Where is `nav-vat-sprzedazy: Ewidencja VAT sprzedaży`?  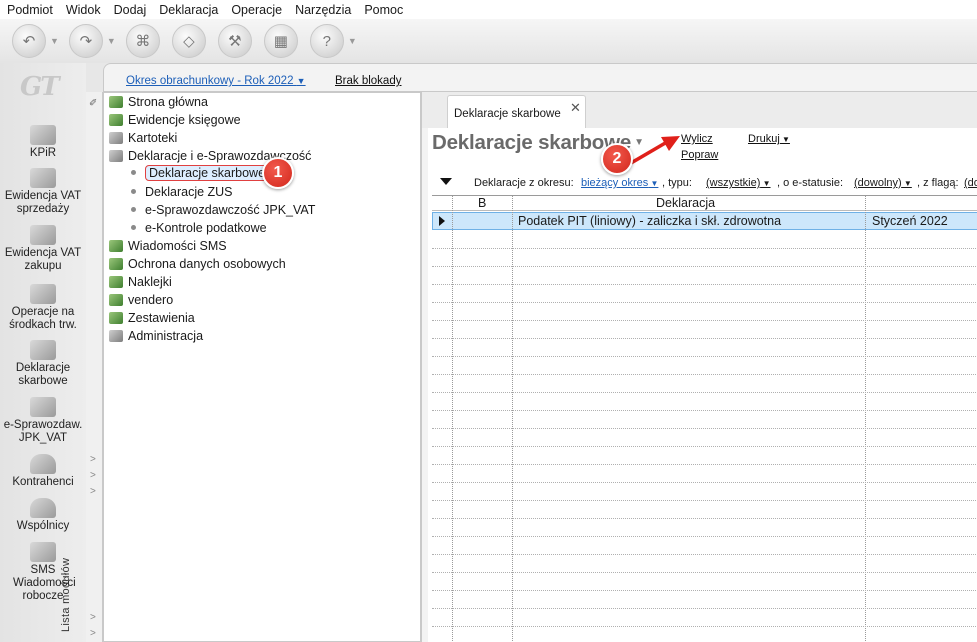
nav-vat-sprzedazy: Ewidencja VAT sprzedaży is located at coordinates (43, 192).